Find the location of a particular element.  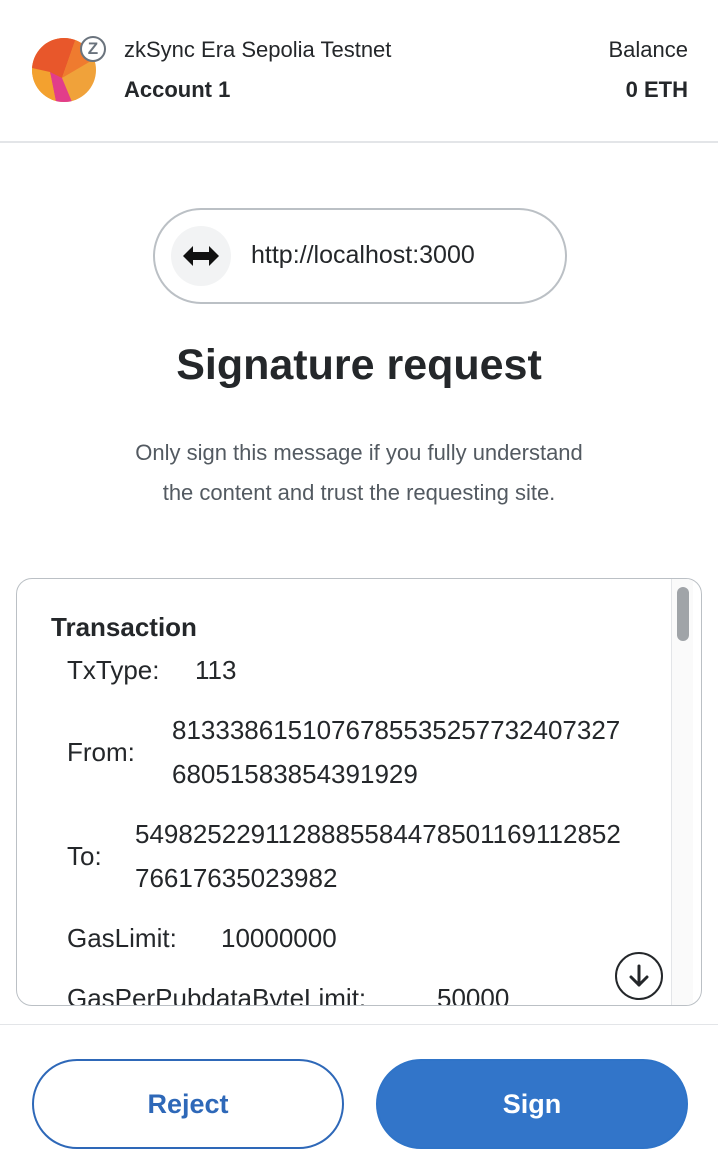

account-avatar: Z is located at coordinates (69, 72).